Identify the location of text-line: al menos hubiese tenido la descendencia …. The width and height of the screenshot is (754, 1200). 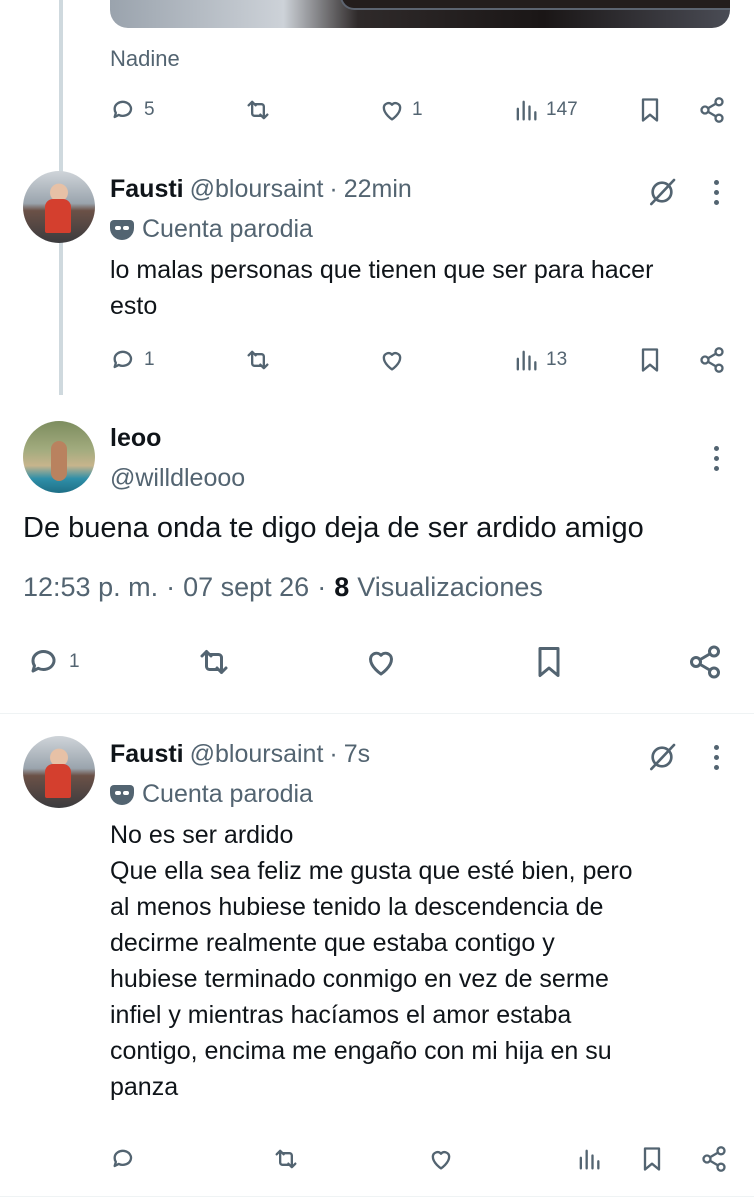
(357, 907).